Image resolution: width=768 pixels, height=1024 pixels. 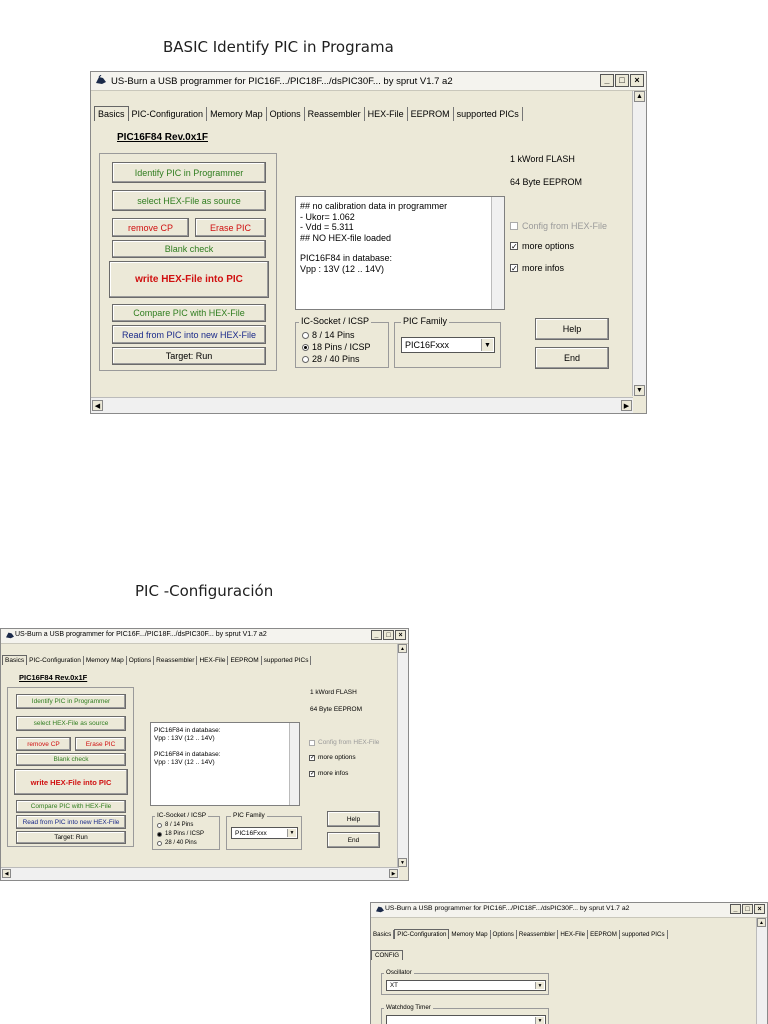 What do you see at coordinates (10, 635) in the screenshot?
I see `app-logo-icon` at bounding box center [10, 635].